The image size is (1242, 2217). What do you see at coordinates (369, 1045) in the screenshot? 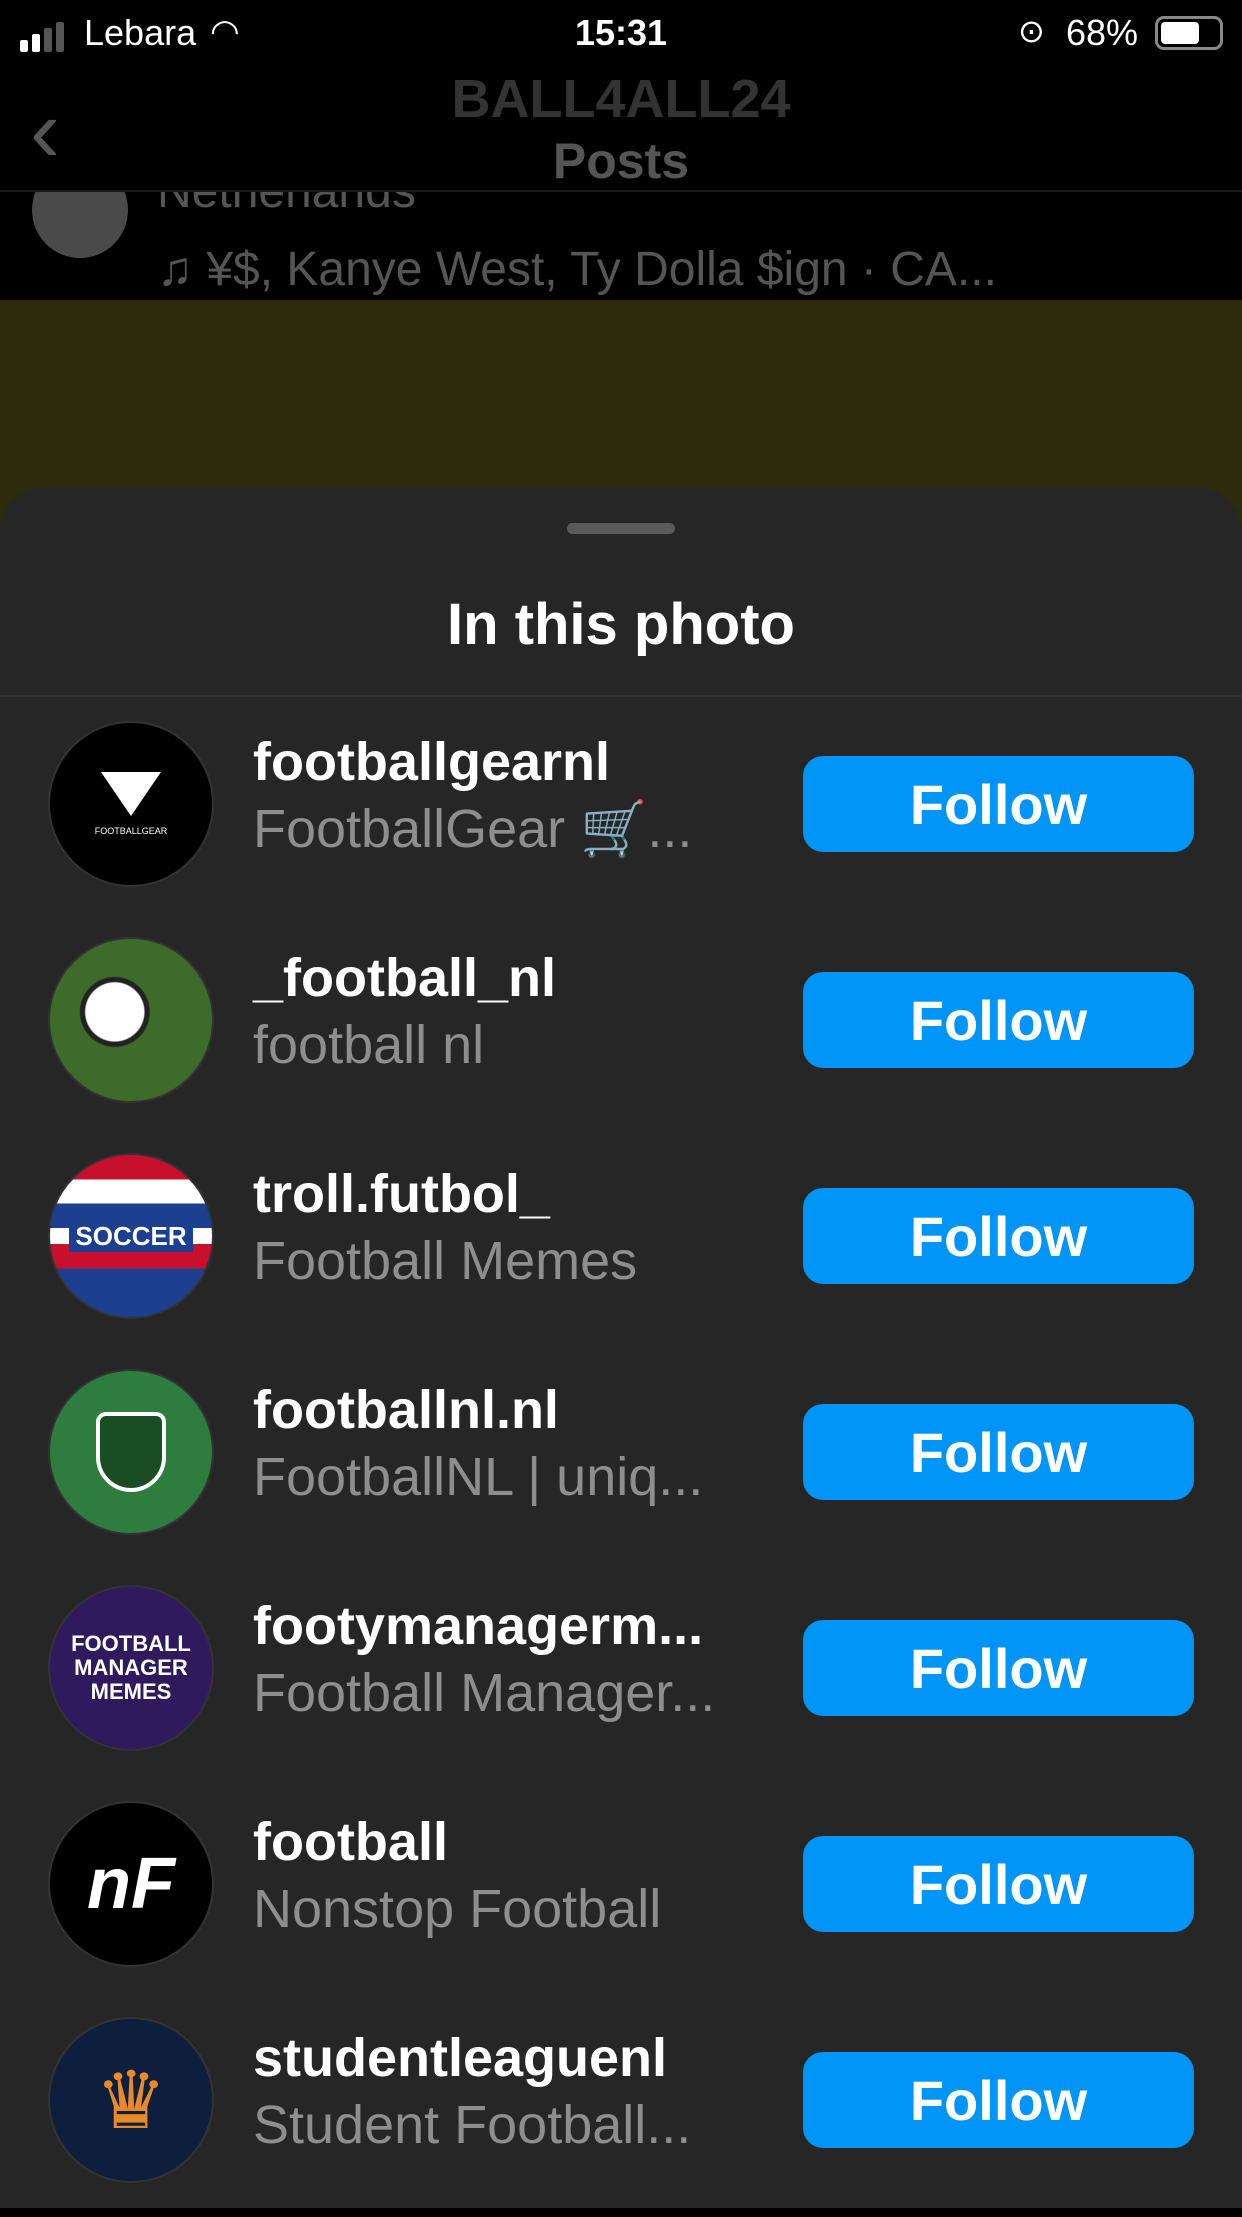
I see `full-name: football nl` at bounding box center [369, 1045].